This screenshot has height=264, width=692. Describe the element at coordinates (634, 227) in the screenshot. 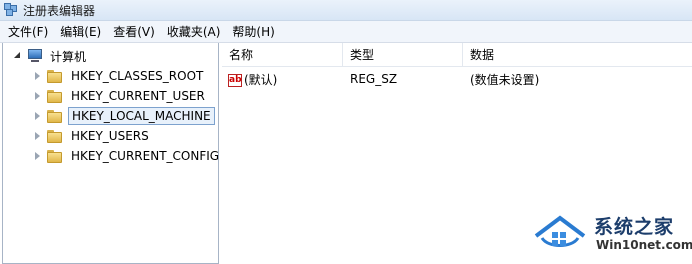

I see `watermark-title: 系统之家` at that location.